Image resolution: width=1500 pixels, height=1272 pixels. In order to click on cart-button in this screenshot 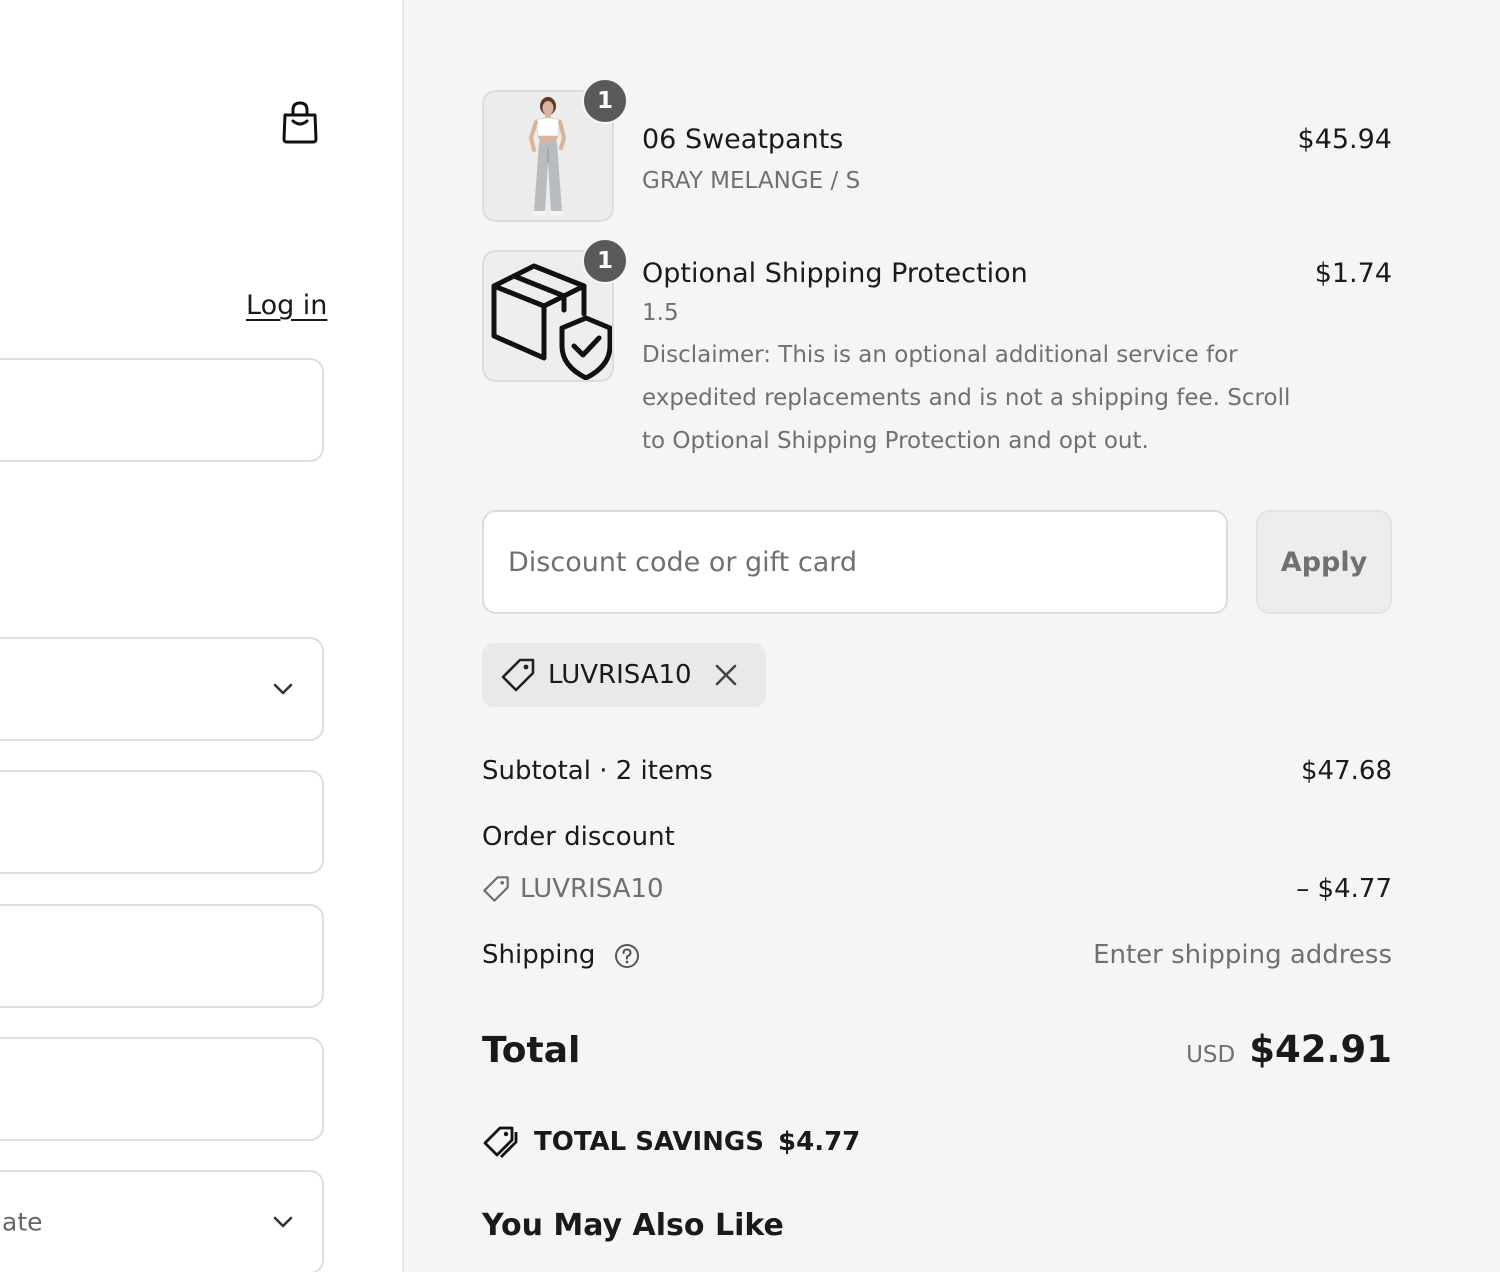, I will do `click(300, 122)`.